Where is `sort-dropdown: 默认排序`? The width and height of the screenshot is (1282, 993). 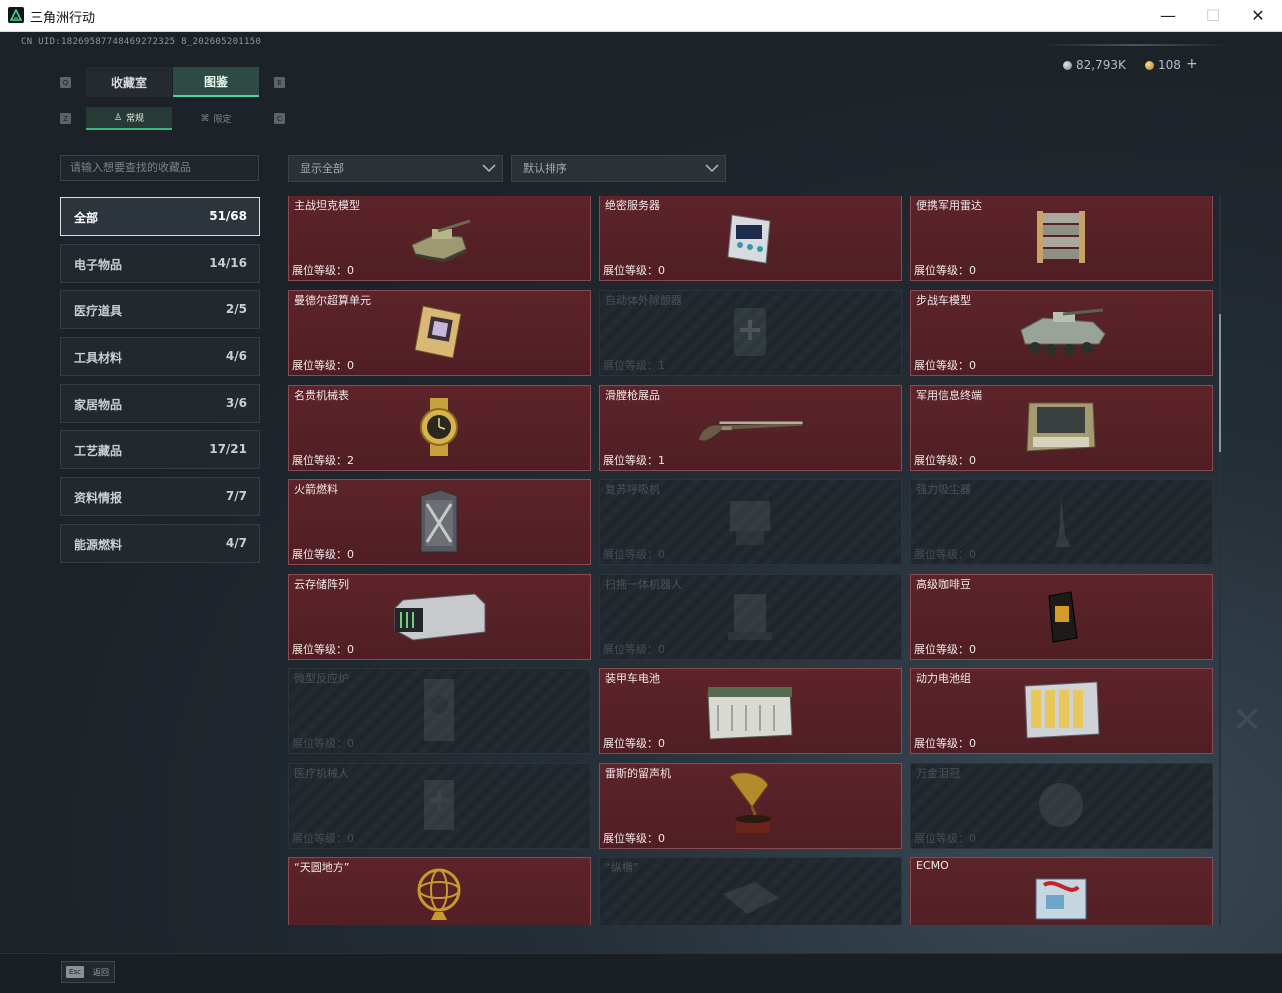 sort-dropdown: 默认排序 is located at coordinates (618, 168).